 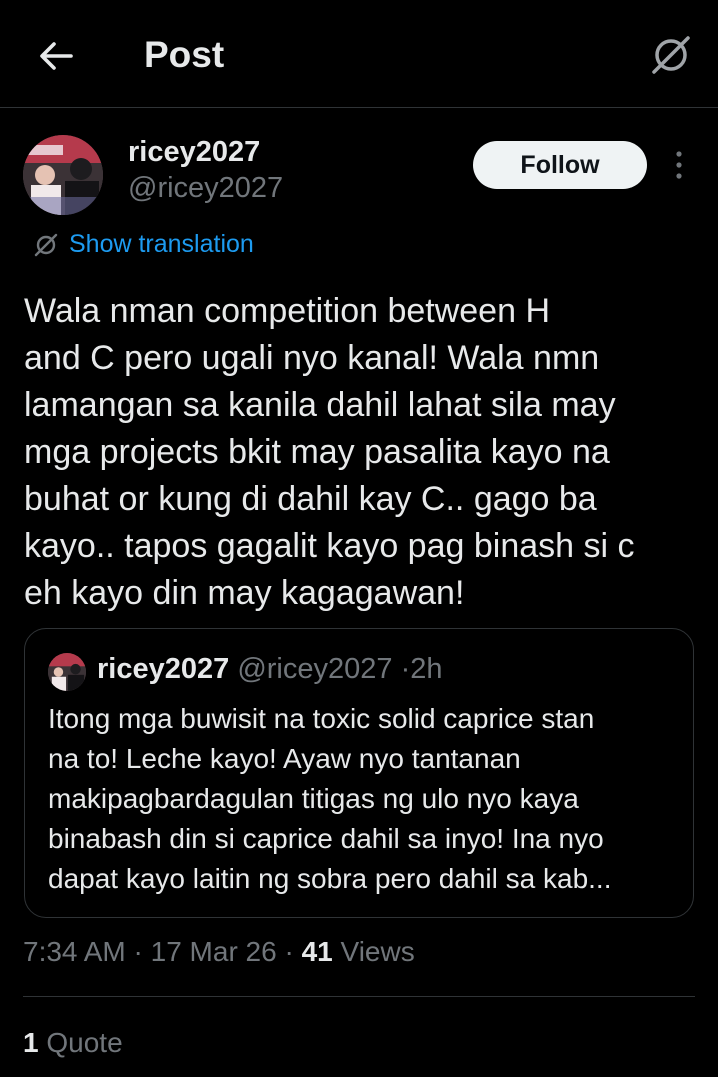 What do you see at coordinates (205, 188) in the screenshot?
I see `author-handle: @ricey2027` at bounding box center [205, 188].